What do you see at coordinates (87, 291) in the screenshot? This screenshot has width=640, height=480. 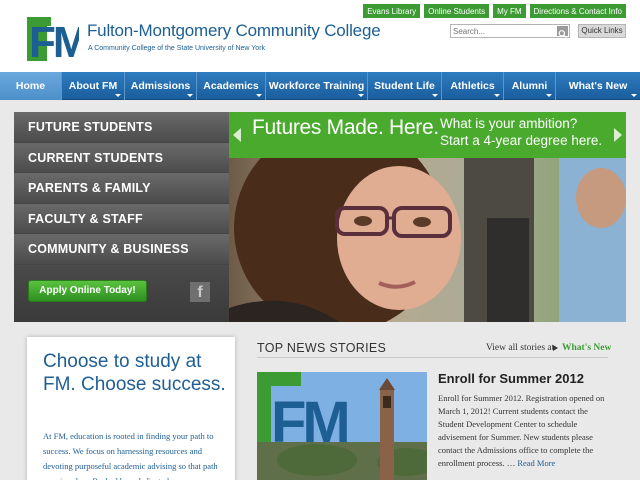 I see `apply-online-button: Apply Online Today!` at bounding box center [87, 291].